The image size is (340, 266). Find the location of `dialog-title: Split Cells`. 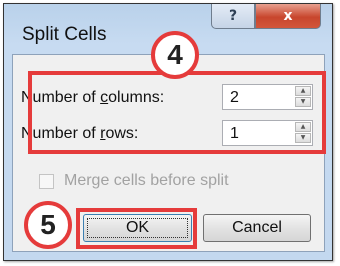

dialog-title: Split Cells is located at coordinates (64, 34).